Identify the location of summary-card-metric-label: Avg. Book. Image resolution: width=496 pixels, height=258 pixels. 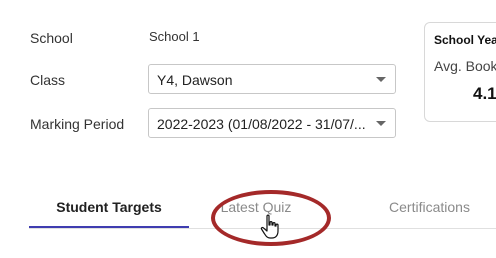
(465, 66).